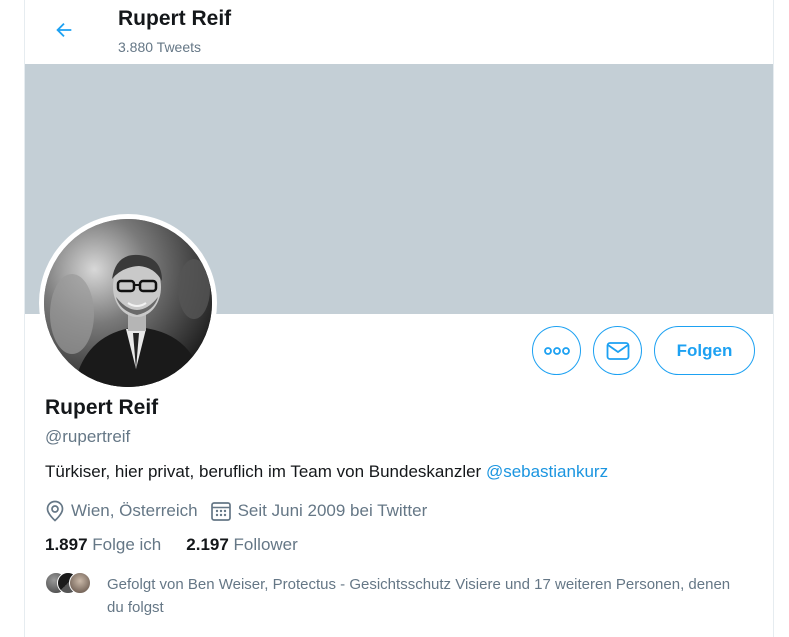 Image resolution: width=789 pixels, height=637 pixels. What do you see at coordinates (265, 544) in the screenshot?
I see `followers-label: Follower` at bounding box center [265, 544].